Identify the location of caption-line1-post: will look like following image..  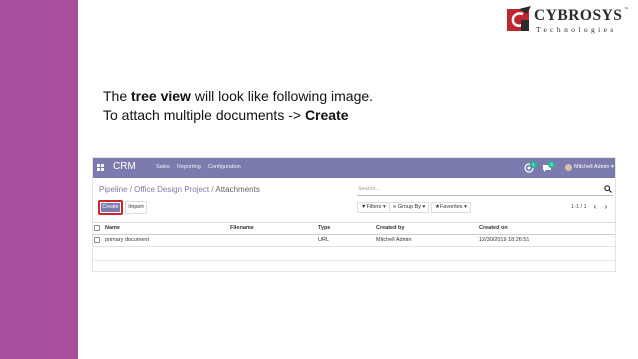
(282, 96).